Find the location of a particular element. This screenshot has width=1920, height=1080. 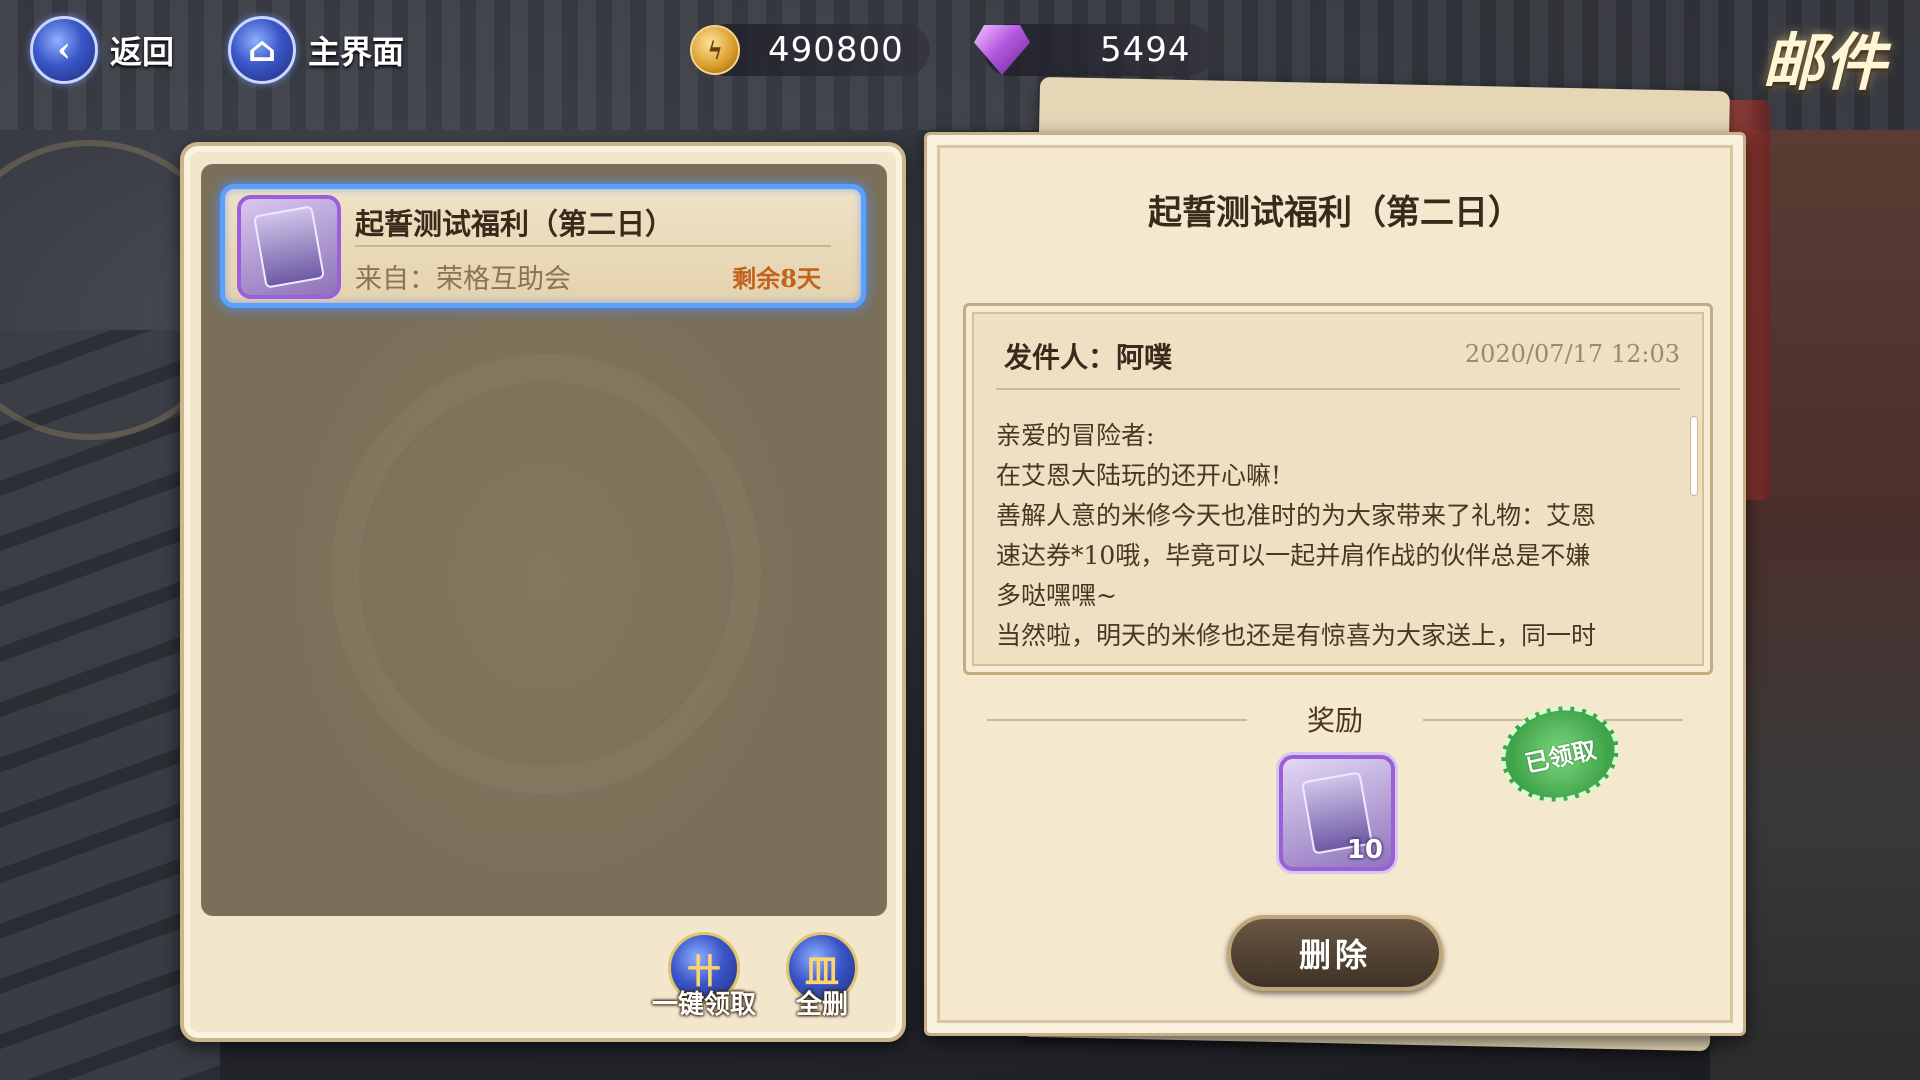

gold-counter: ϟ 490800 is located at coordinates (810, 50).